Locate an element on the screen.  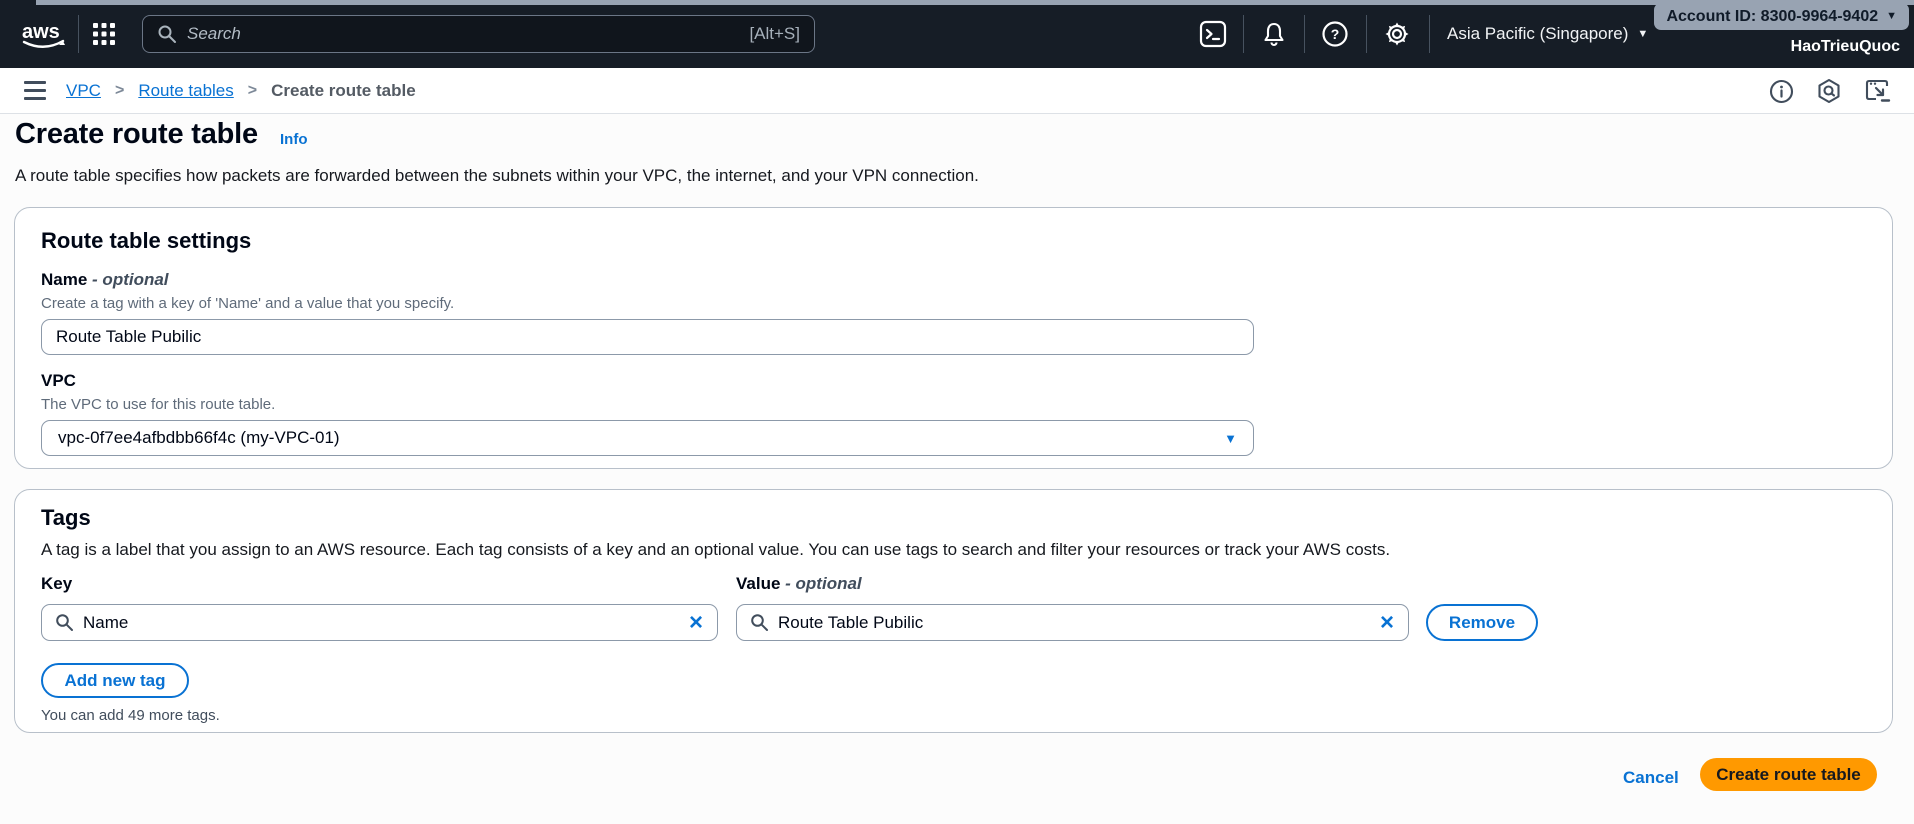
account-id-label: Account ID: 8300-9964-9402 is located at coordinates (1772, 16).